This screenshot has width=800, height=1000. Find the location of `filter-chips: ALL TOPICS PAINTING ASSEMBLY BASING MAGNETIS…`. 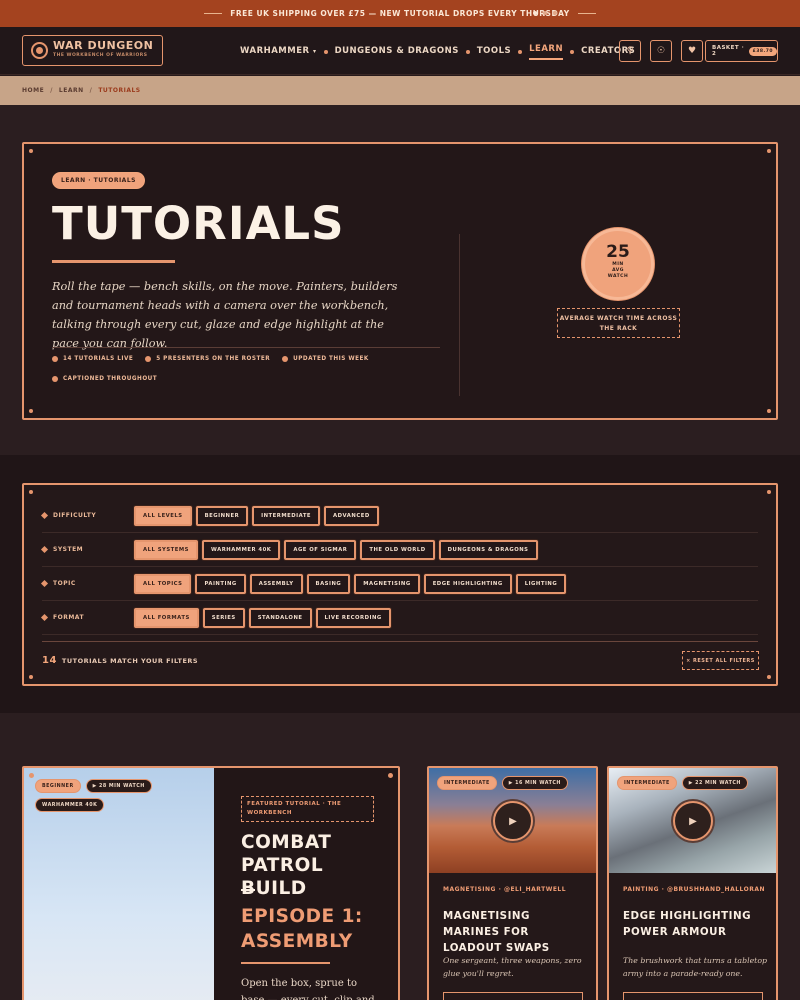

filter-chips: ALL TOPICS PAINTING ASSEMBLY BASING MAGNETIS… is located at coordinates (350, 583).